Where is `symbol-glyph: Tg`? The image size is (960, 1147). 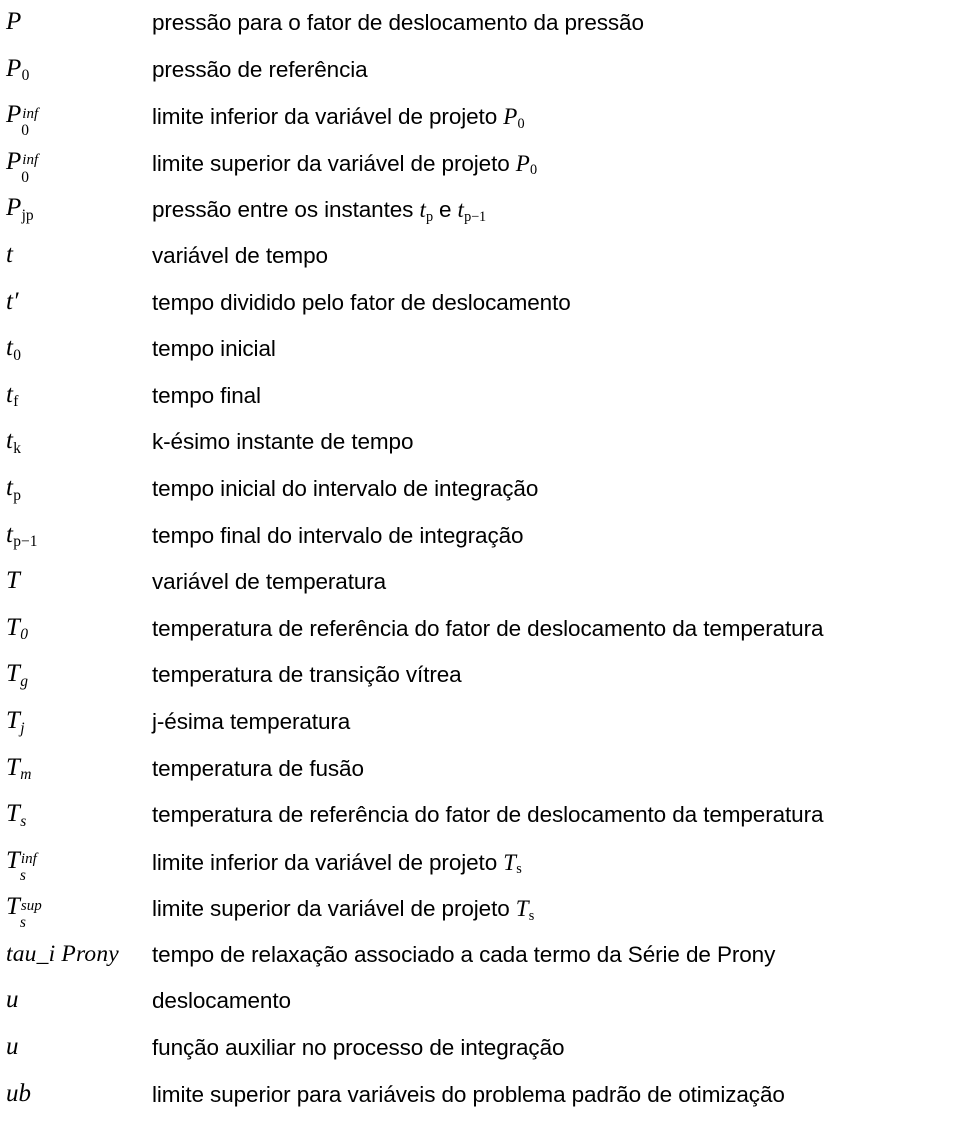 symbol-glyph: Tg is located at coordinates (17, 675).